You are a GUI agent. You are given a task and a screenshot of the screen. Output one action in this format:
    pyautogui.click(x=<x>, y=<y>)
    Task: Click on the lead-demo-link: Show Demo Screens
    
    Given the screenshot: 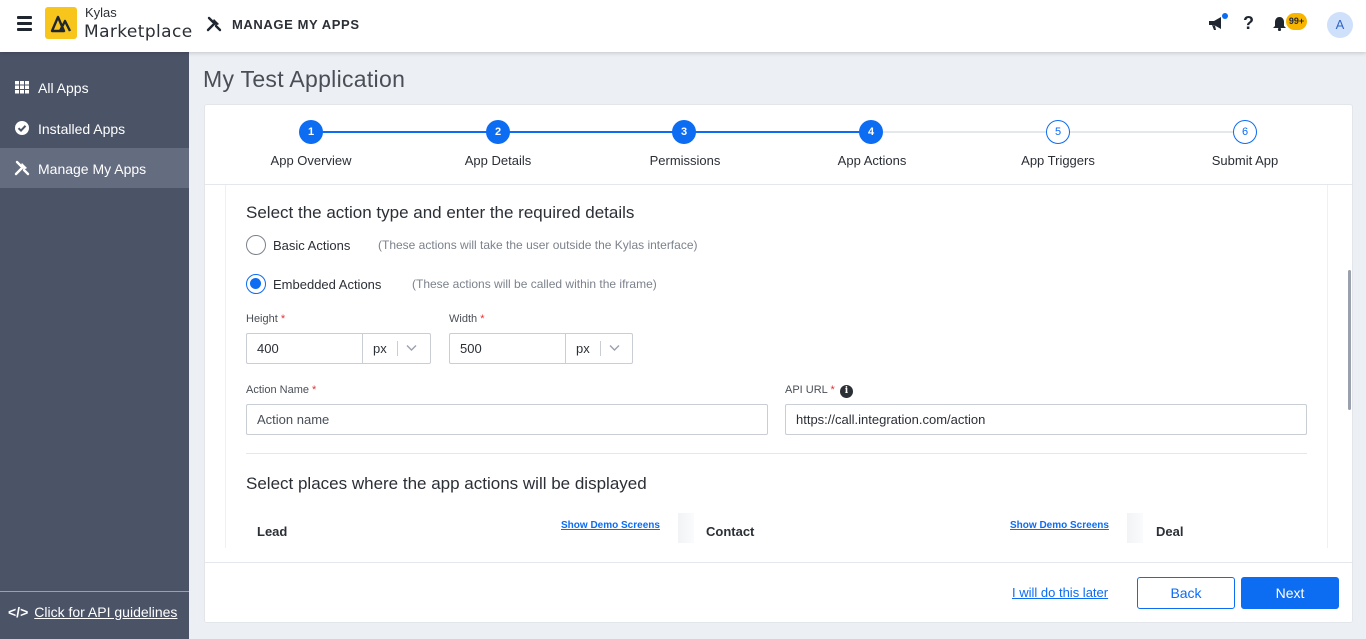 What is the action you would take?
    pyautogui.click(x=610, y=525)
    